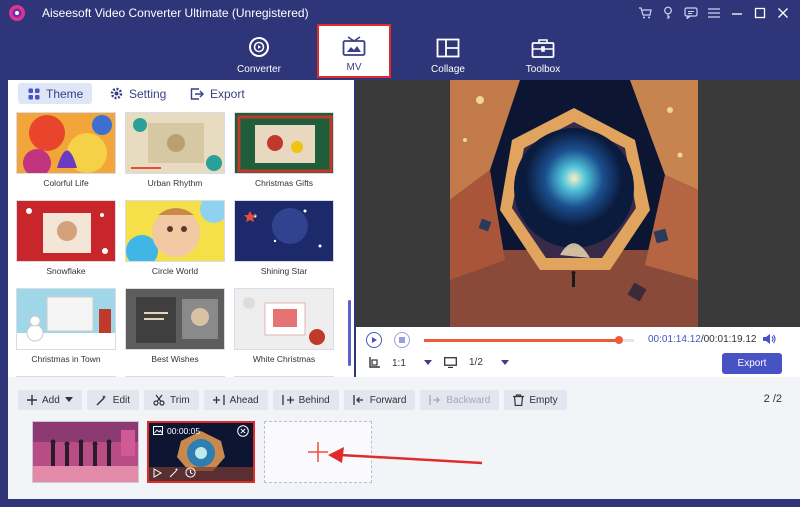 Image resolution: width=800 pixels, height=507 pixels. I want to click on theme-shining-star: Shining Star, so click(284, 238).